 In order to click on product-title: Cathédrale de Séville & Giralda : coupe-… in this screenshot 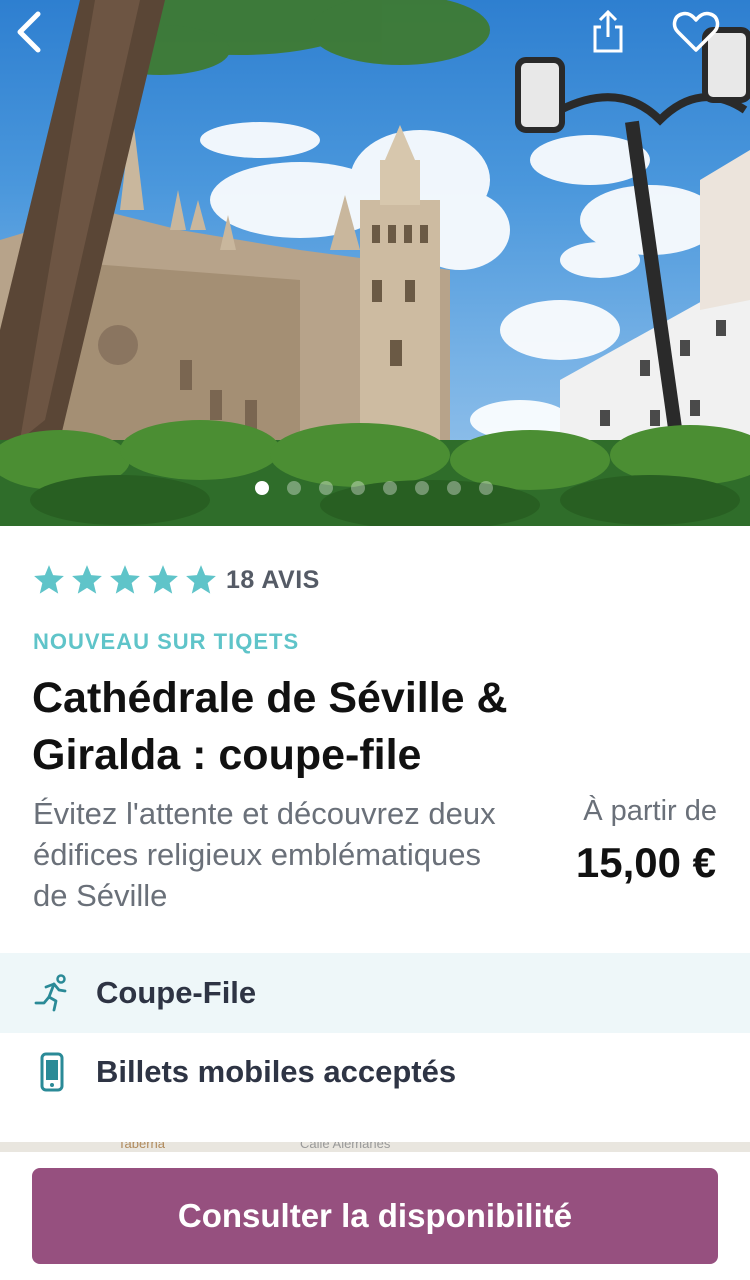, I will do `click(270, 726)`.